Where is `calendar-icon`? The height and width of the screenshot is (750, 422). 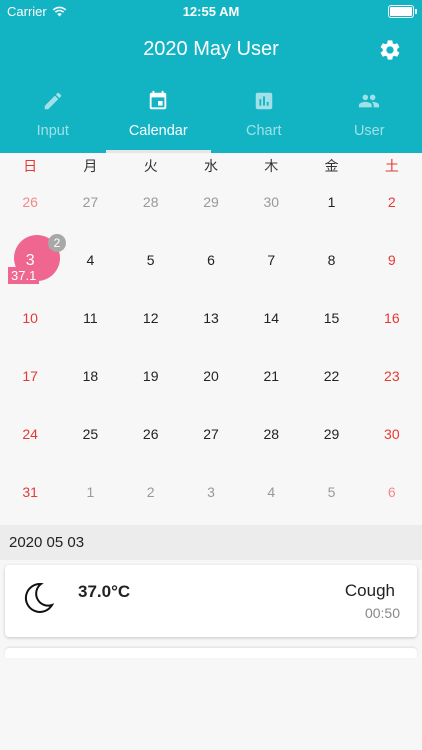 calendar-icon is located at coordinates (158, 100).